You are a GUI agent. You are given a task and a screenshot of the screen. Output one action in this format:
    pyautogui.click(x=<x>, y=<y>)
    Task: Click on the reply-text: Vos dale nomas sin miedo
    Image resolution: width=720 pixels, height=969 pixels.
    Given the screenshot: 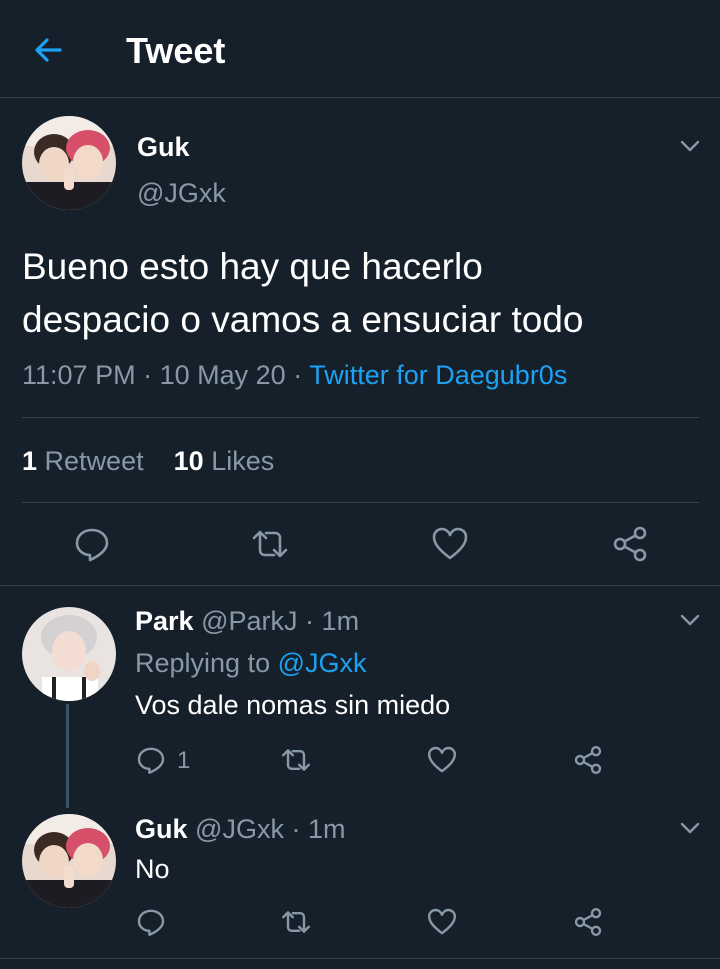 What is the action you would take?
    pyautogui.click(x=293, y=705)
    